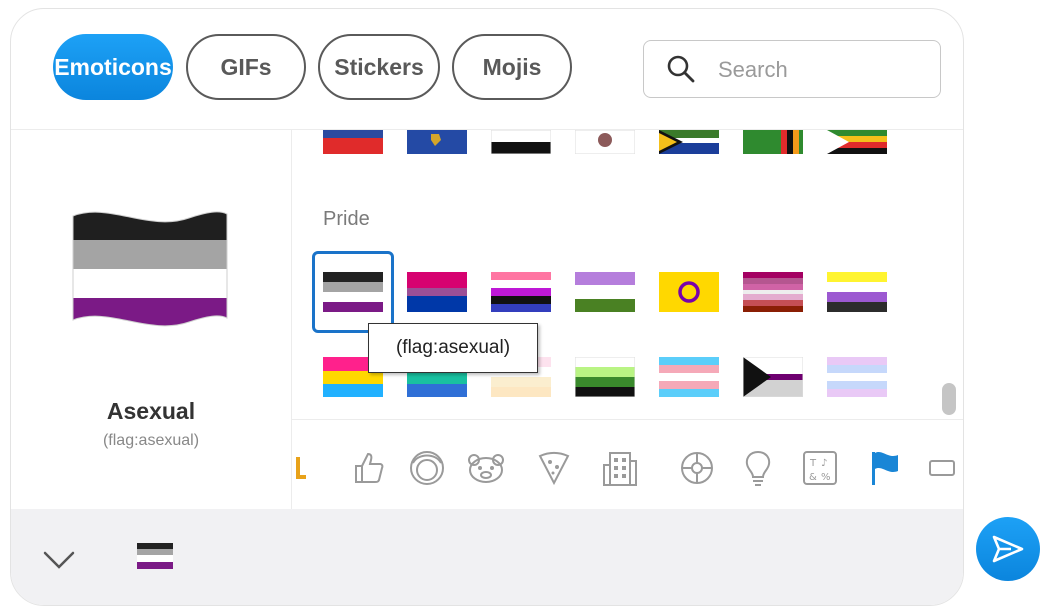 The height and width of the screenshot is (606, 1052). Describe the element at coordinates (59, 559) in the screenshot. I see `chevron-down-icon` at that location.